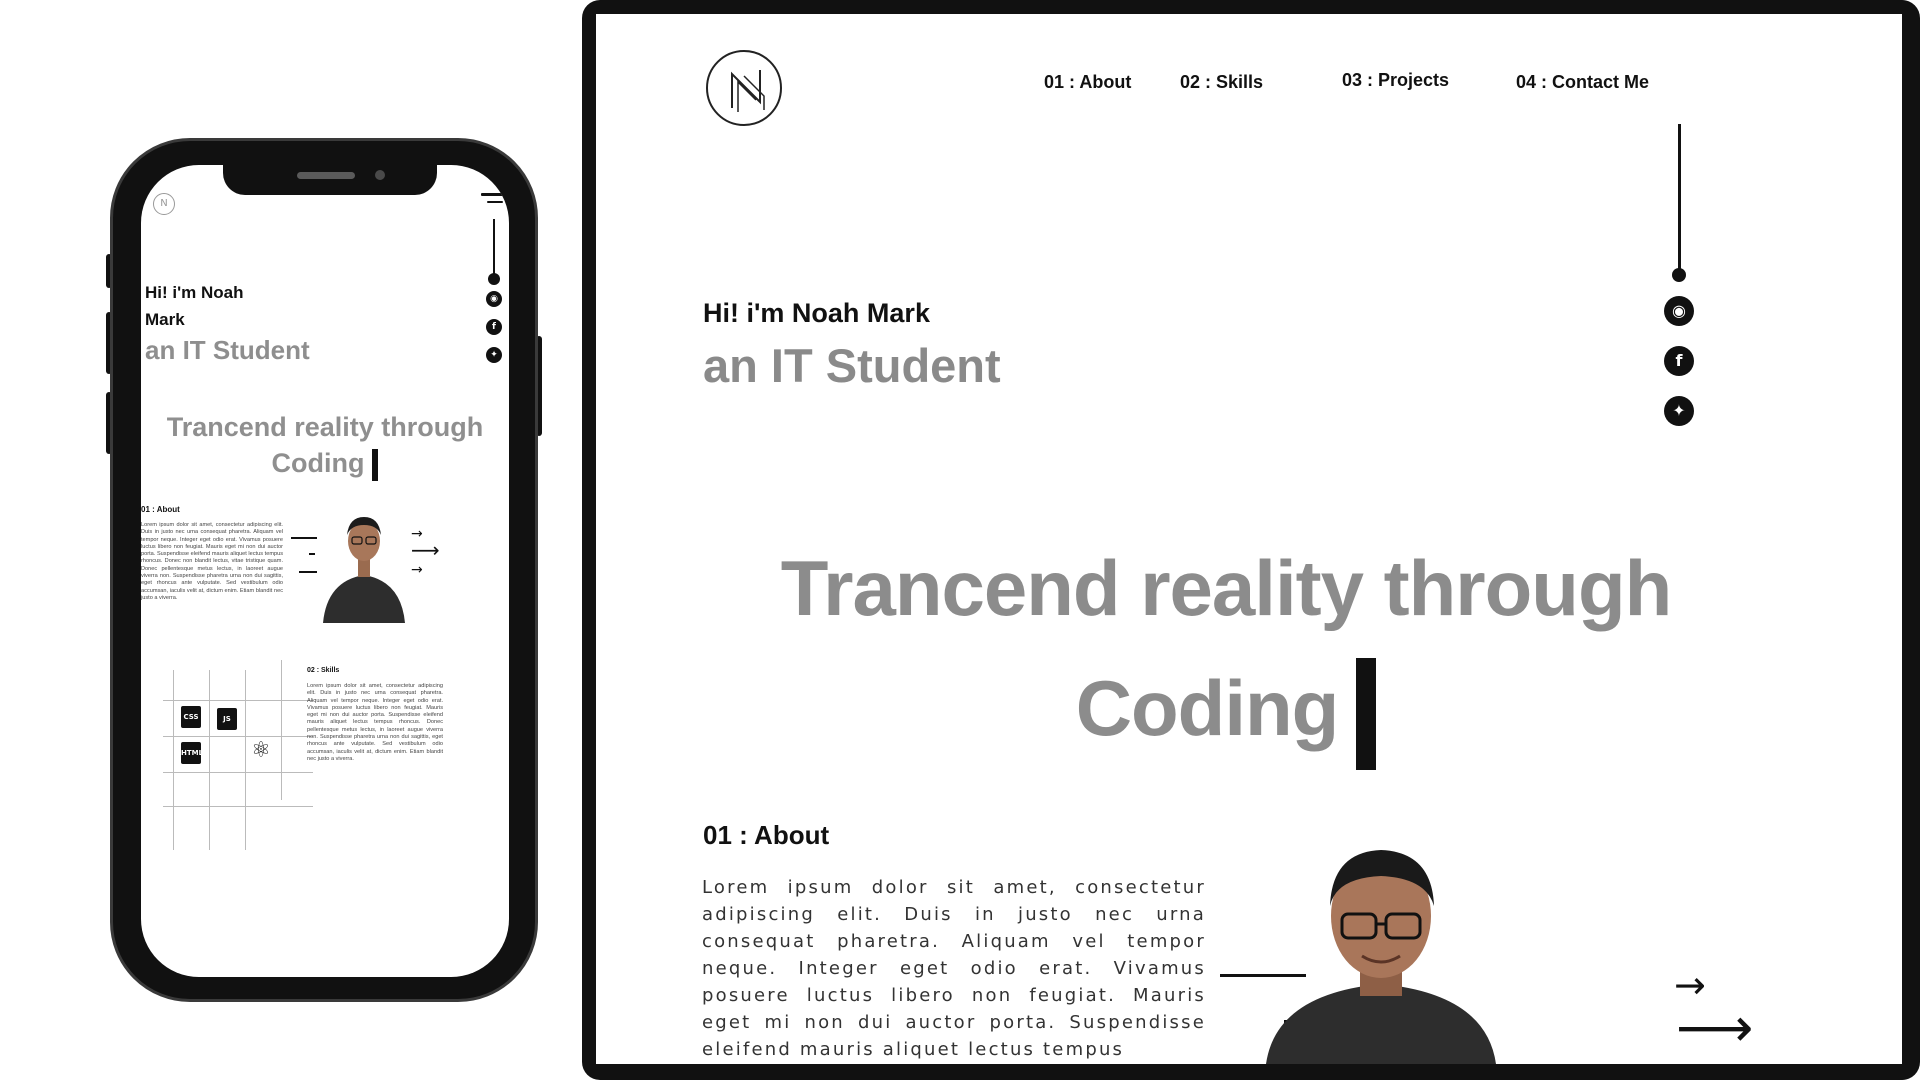  I want to click on mobile-role: an IT Student, so click(227, 350).